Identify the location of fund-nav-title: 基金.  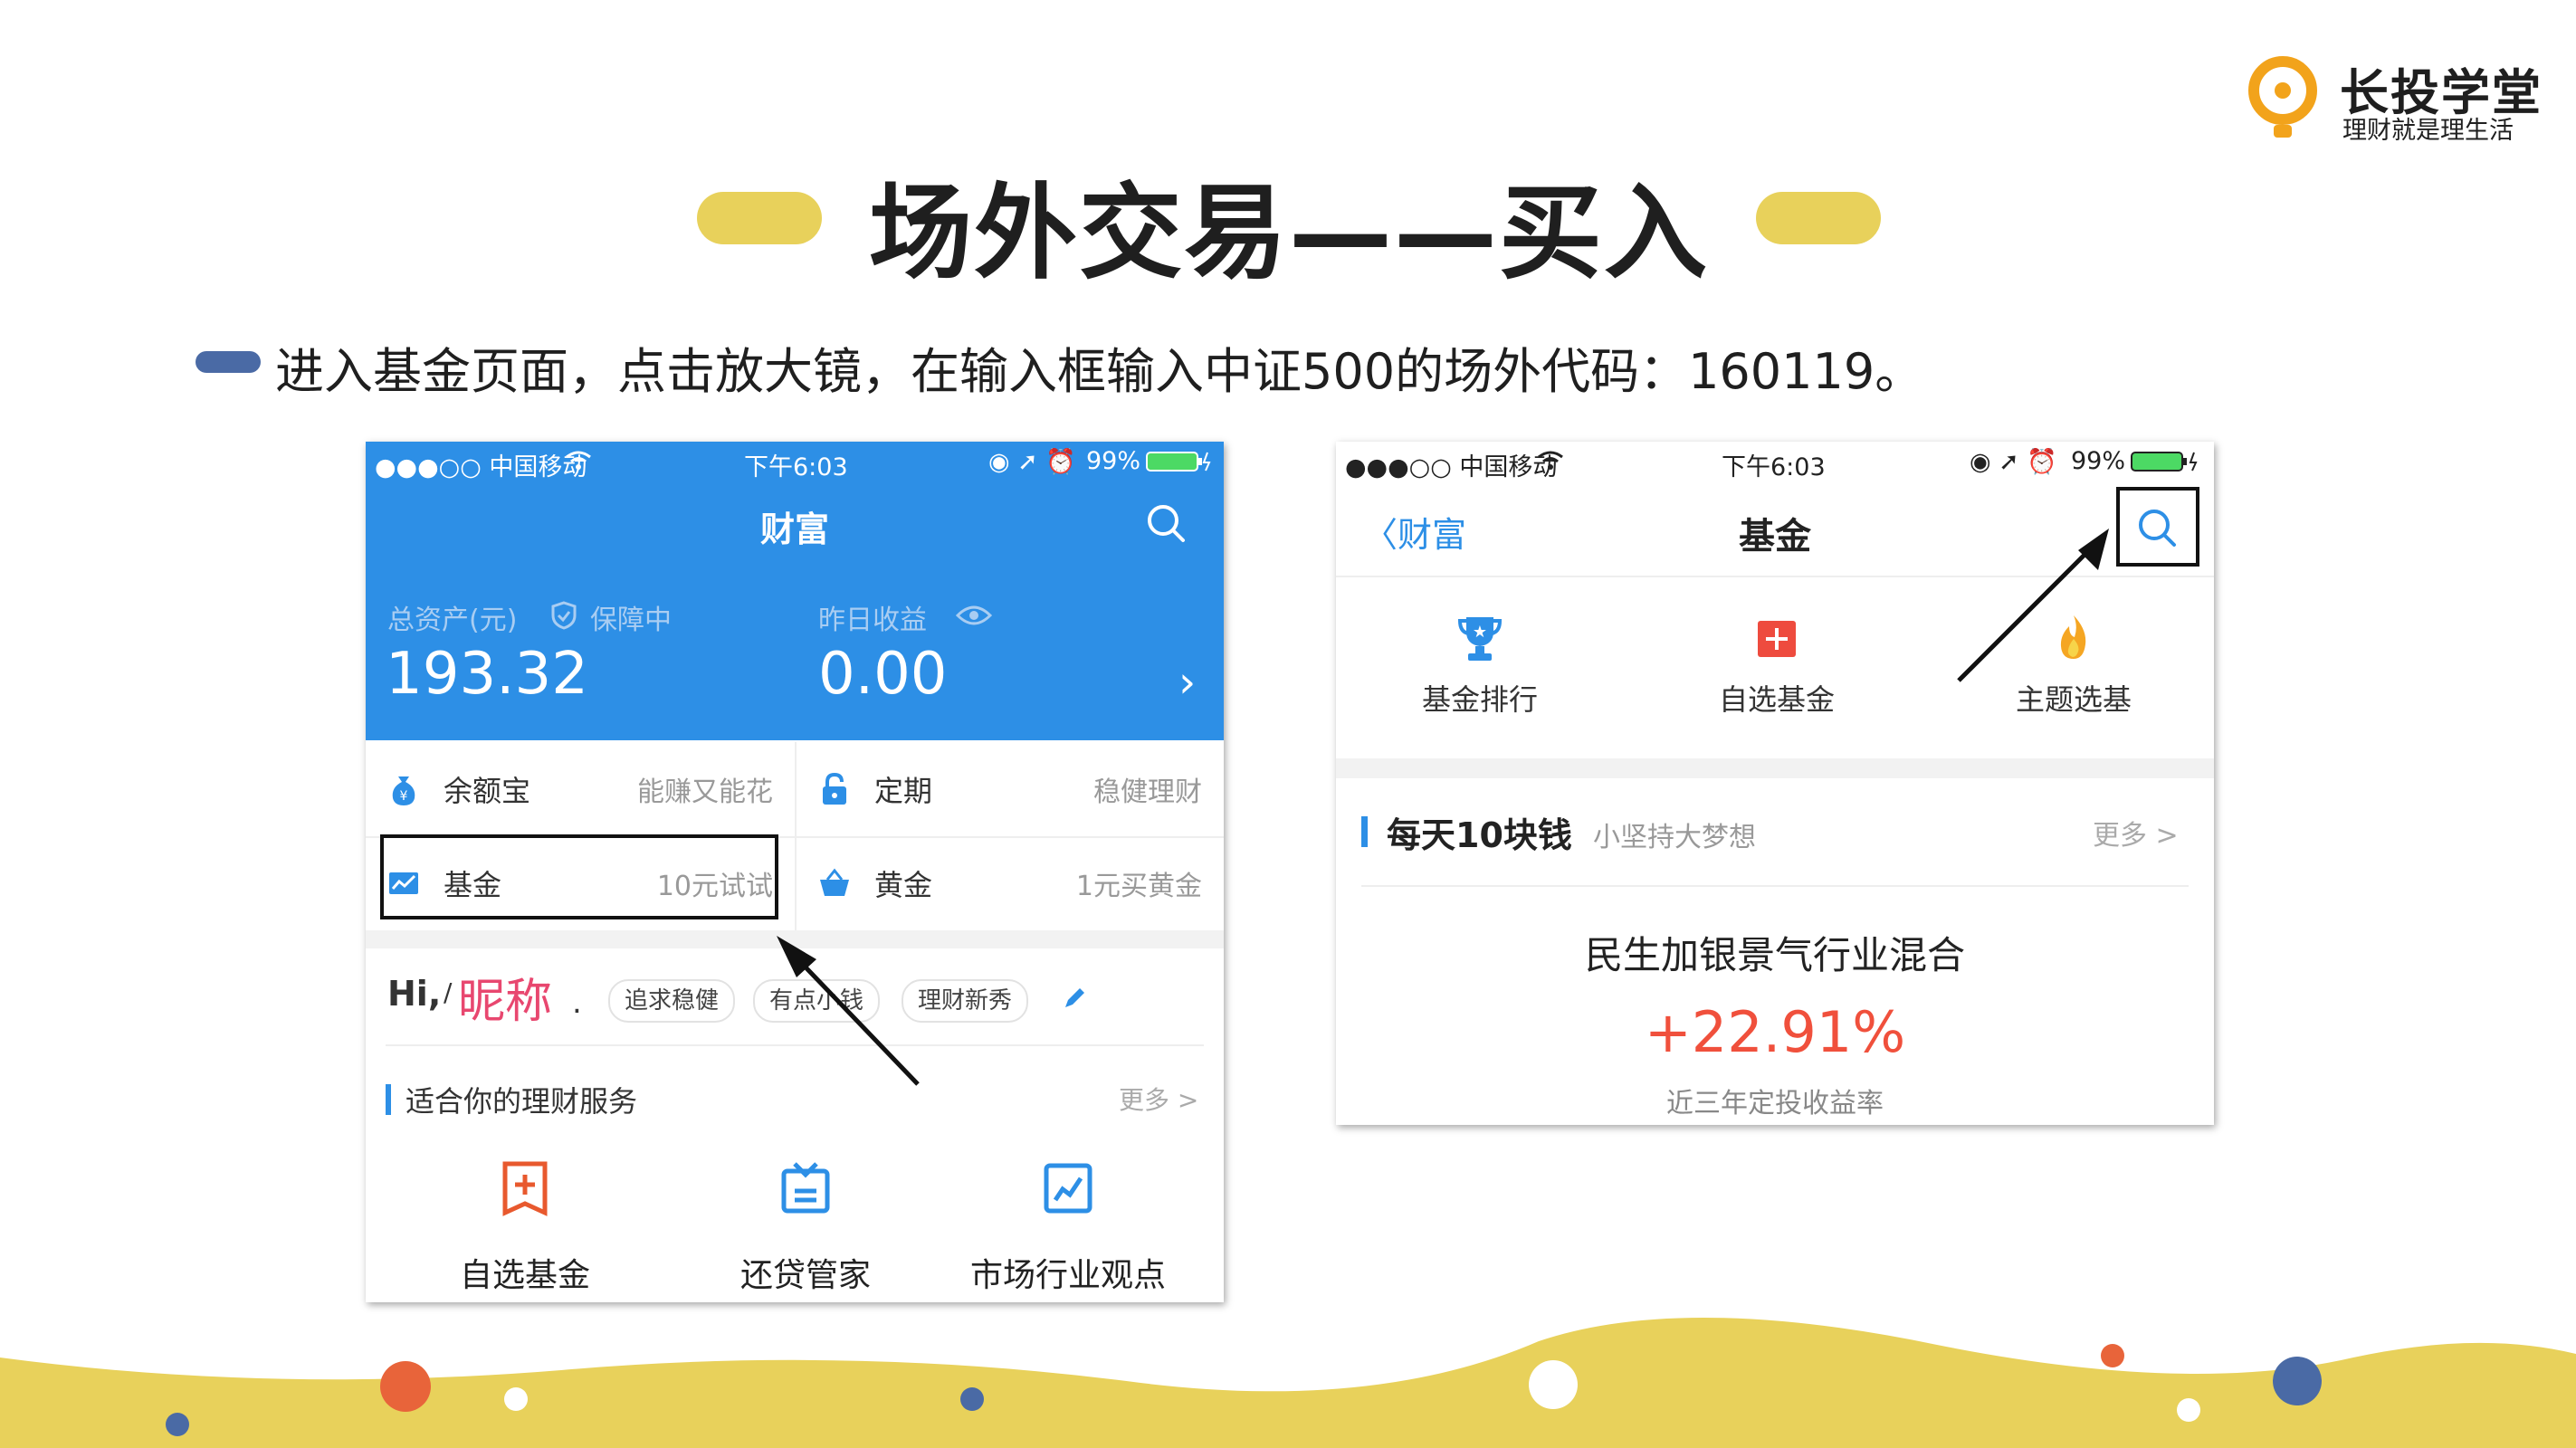
(1775, 536).